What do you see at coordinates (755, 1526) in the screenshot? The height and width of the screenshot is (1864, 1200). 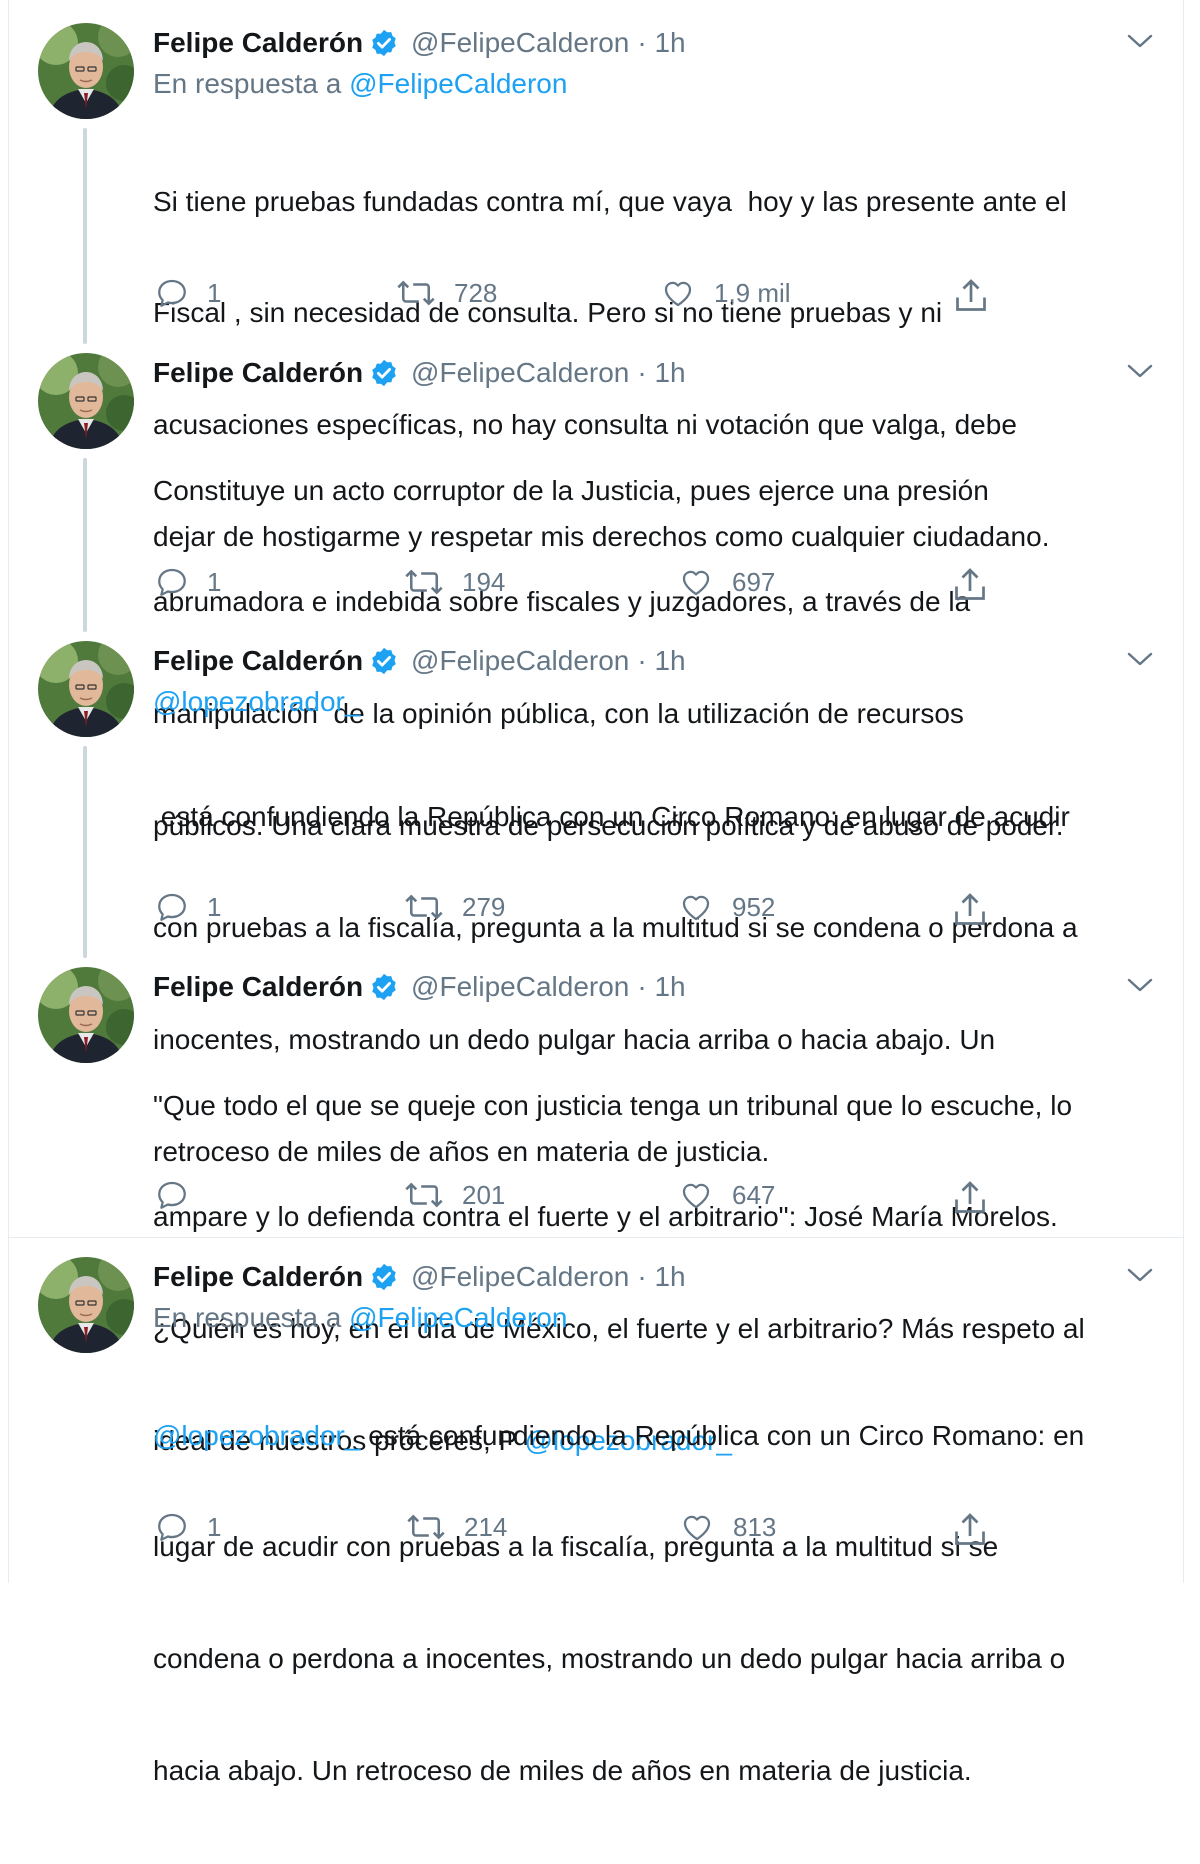 I see `like-count: 813` at bounding box center [755, 1526].